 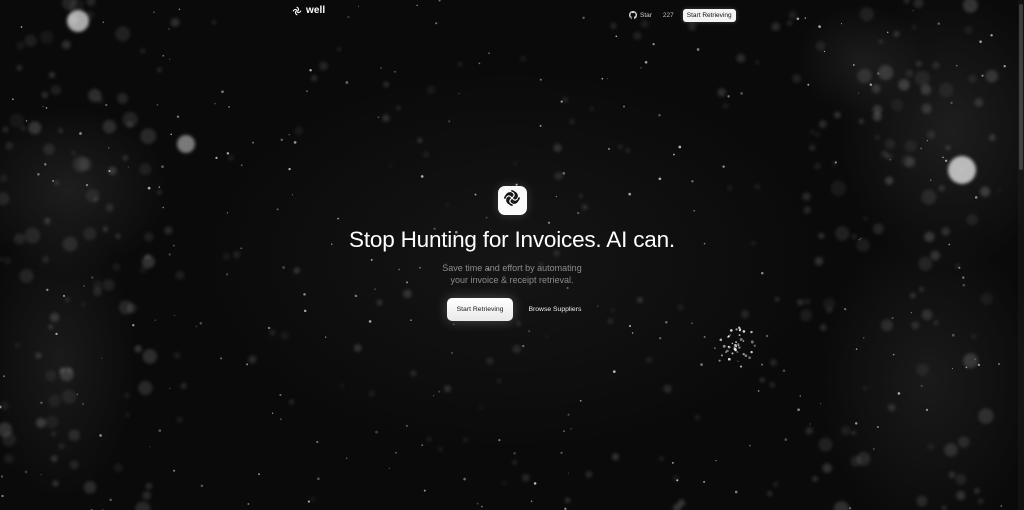 I want to click on nav-actions: Star 227 Start Retrieving, so click(x=682, y=15).